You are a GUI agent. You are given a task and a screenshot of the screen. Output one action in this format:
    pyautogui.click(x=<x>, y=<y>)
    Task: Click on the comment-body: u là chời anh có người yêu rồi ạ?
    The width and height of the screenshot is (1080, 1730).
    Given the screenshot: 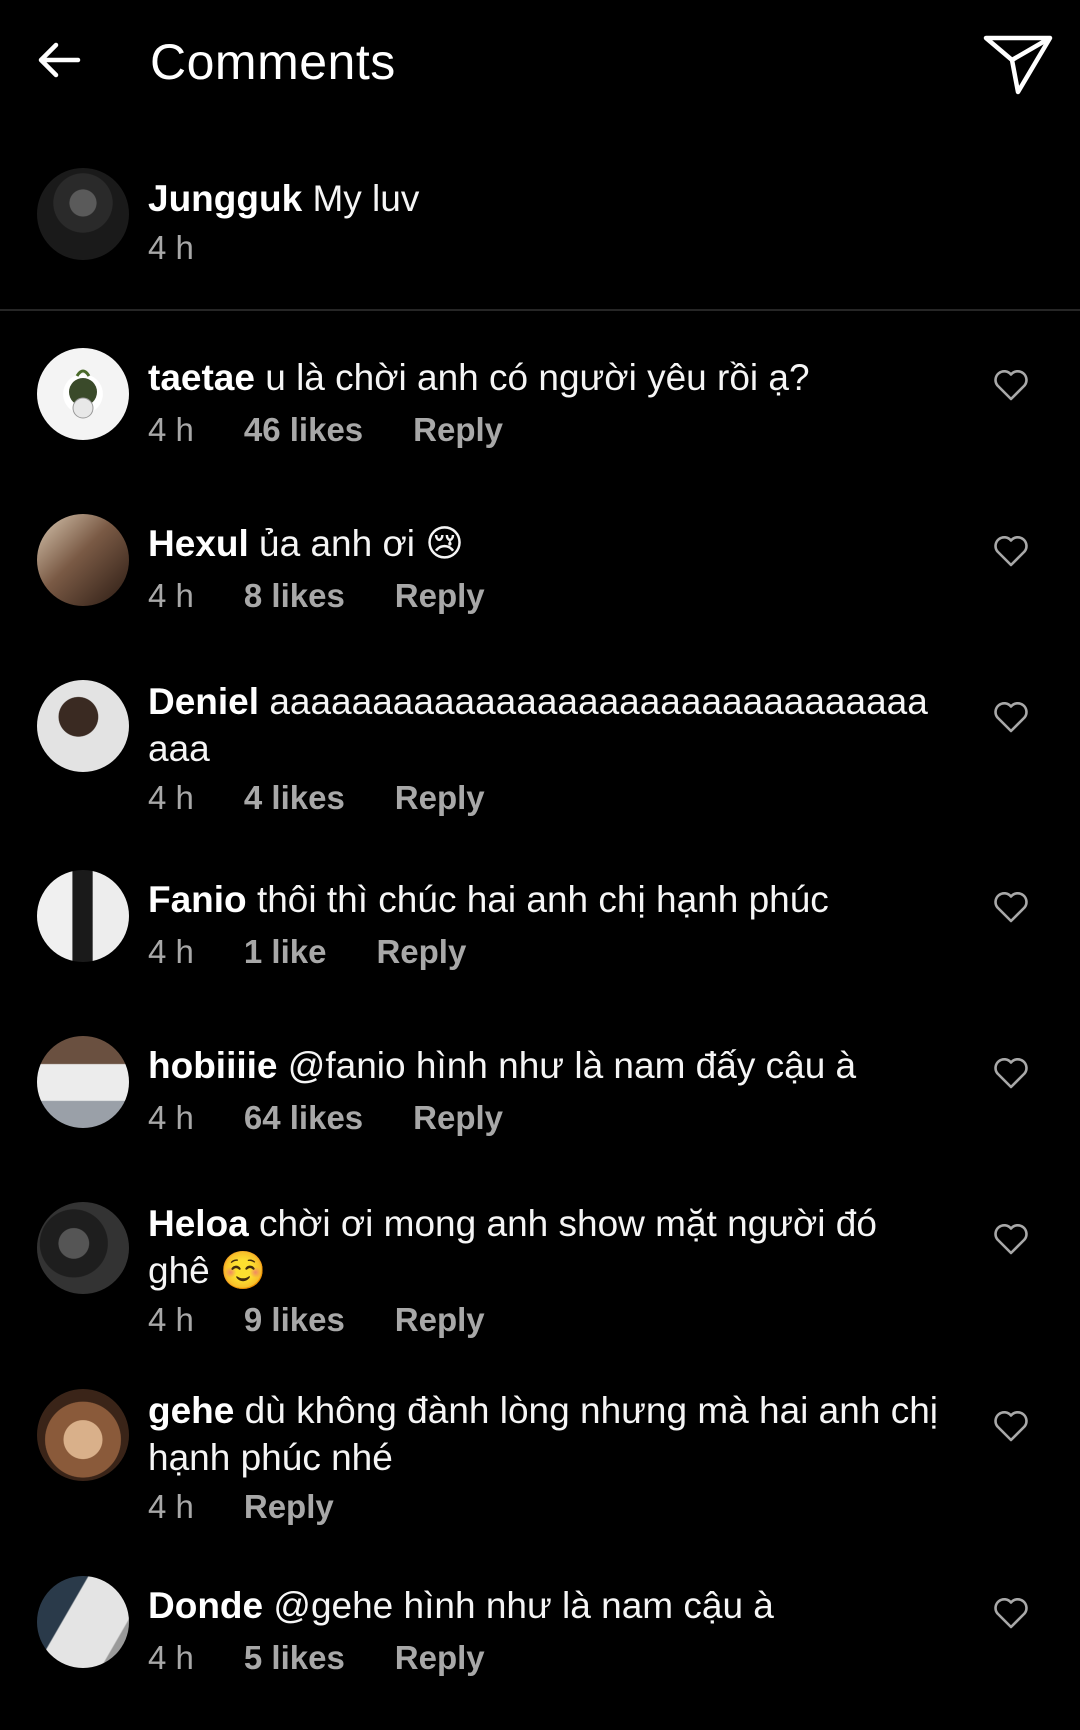 What is the action you would take?
    pyautogui.click(x=537, y=377)
    